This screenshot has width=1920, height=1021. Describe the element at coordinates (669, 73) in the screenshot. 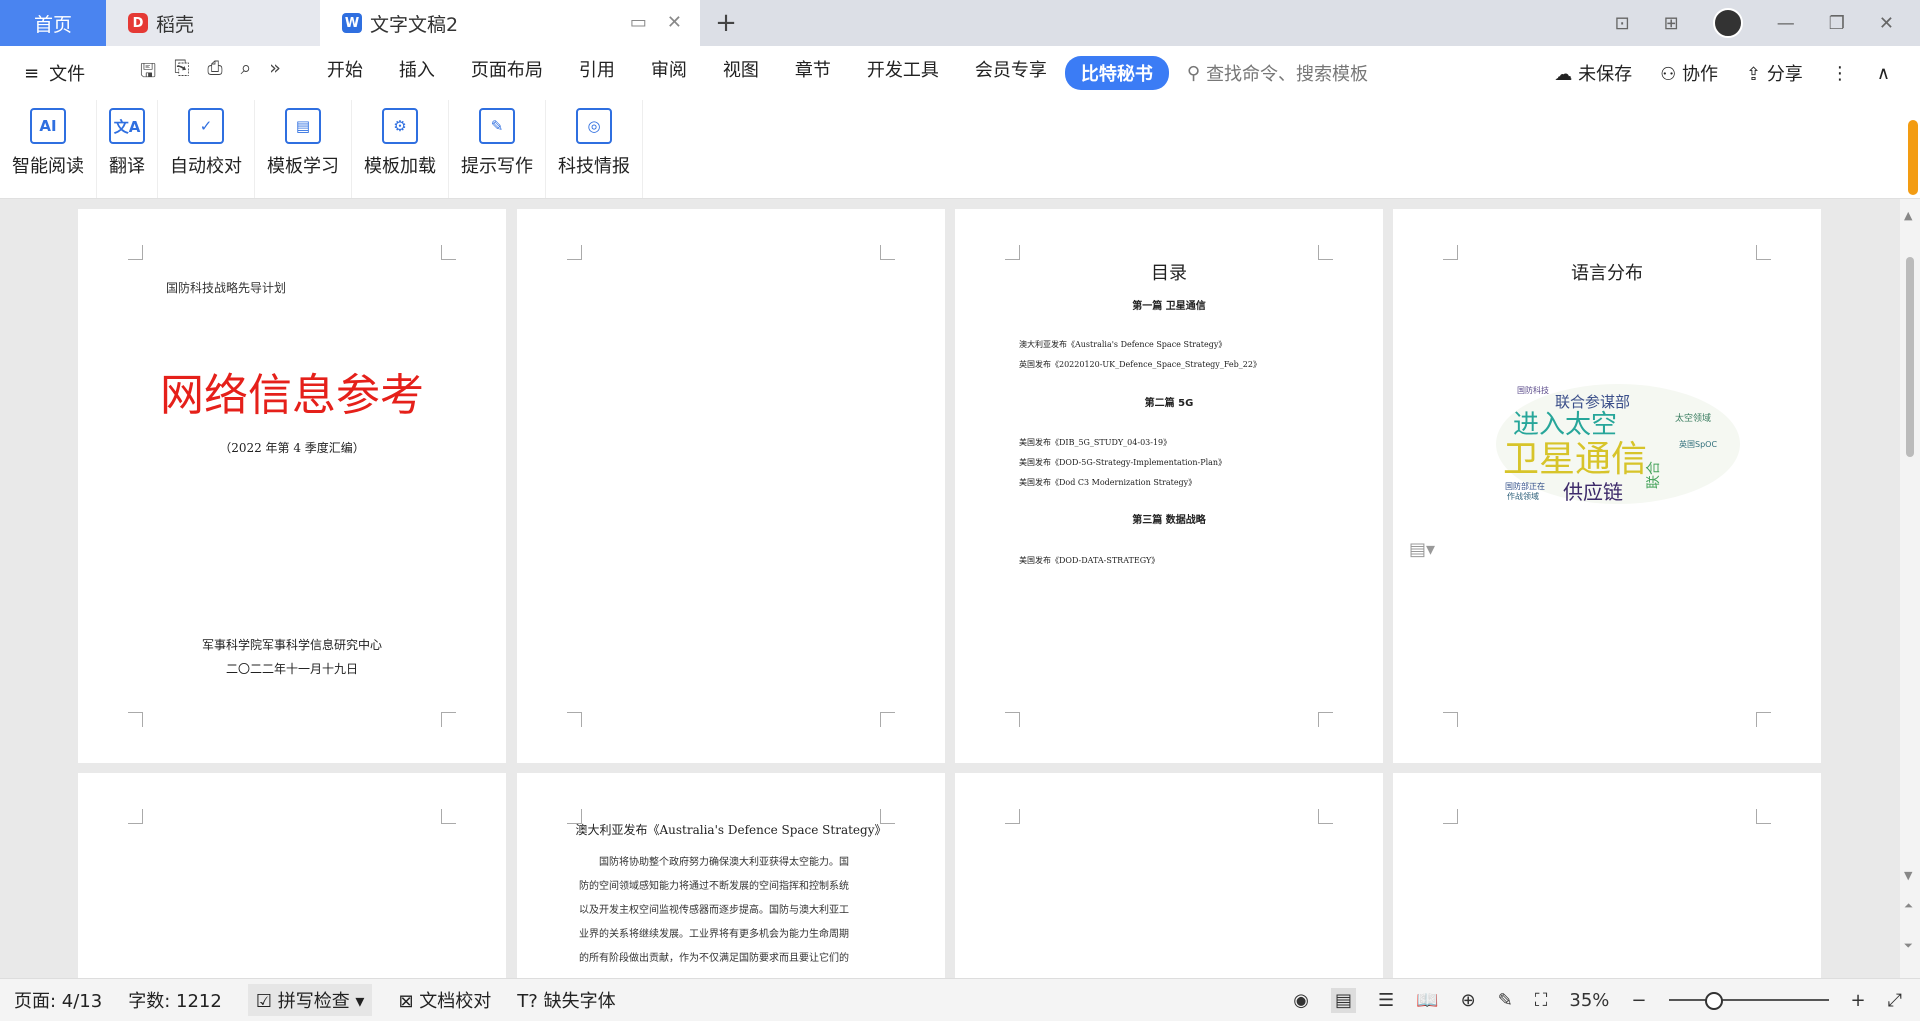

I see `menu-review: 审阅` at that location.